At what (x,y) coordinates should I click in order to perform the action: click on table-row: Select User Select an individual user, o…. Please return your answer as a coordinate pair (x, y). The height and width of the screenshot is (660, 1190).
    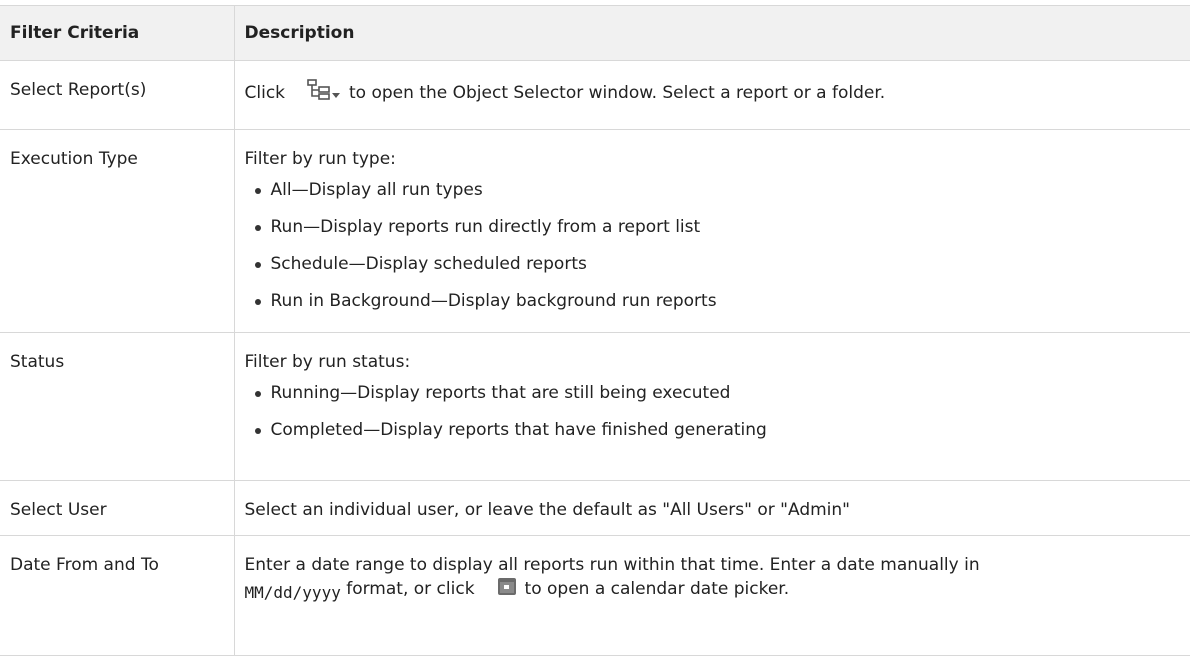
    Looking at the image, I should click on (595, 508).